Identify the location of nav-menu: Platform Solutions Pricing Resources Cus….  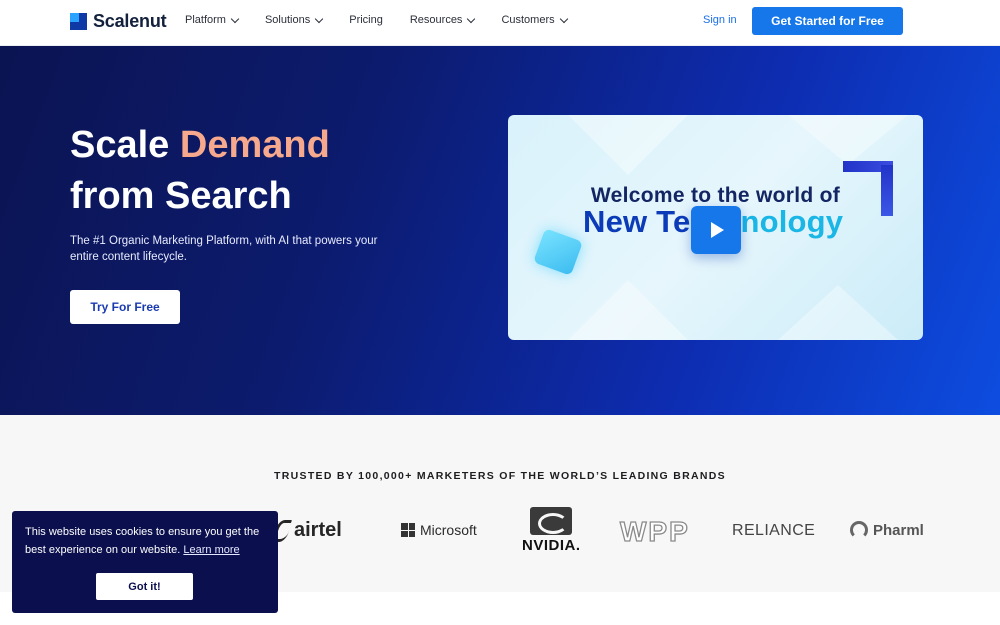
(389, 20).